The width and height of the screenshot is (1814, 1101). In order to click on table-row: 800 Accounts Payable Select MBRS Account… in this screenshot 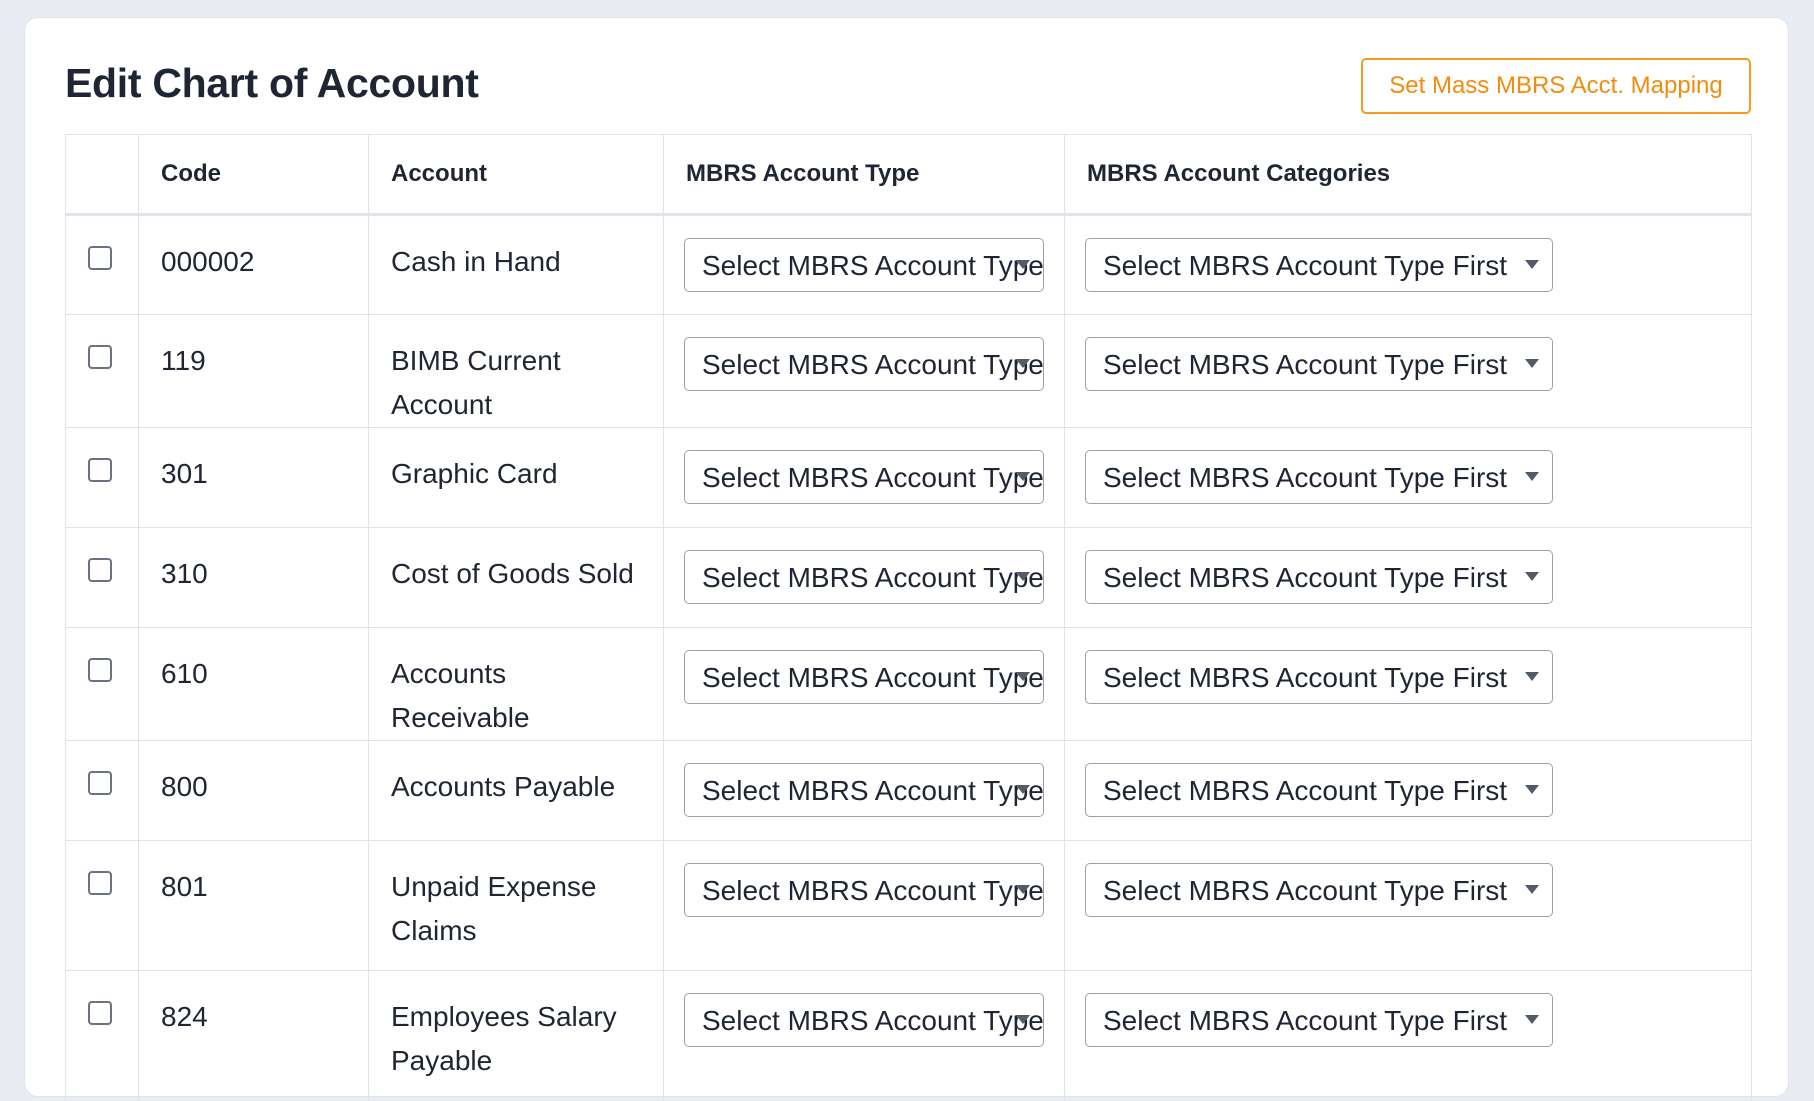, I will do `click(908, 790)`.